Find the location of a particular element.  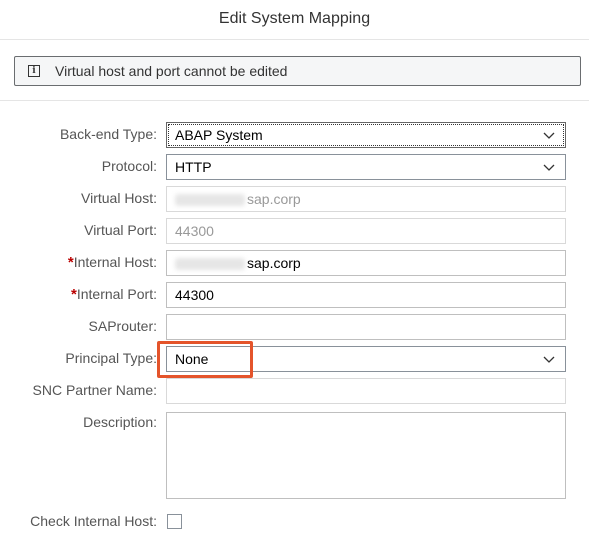

internal-port-value: 44300 is located at coordinates (194, 295).